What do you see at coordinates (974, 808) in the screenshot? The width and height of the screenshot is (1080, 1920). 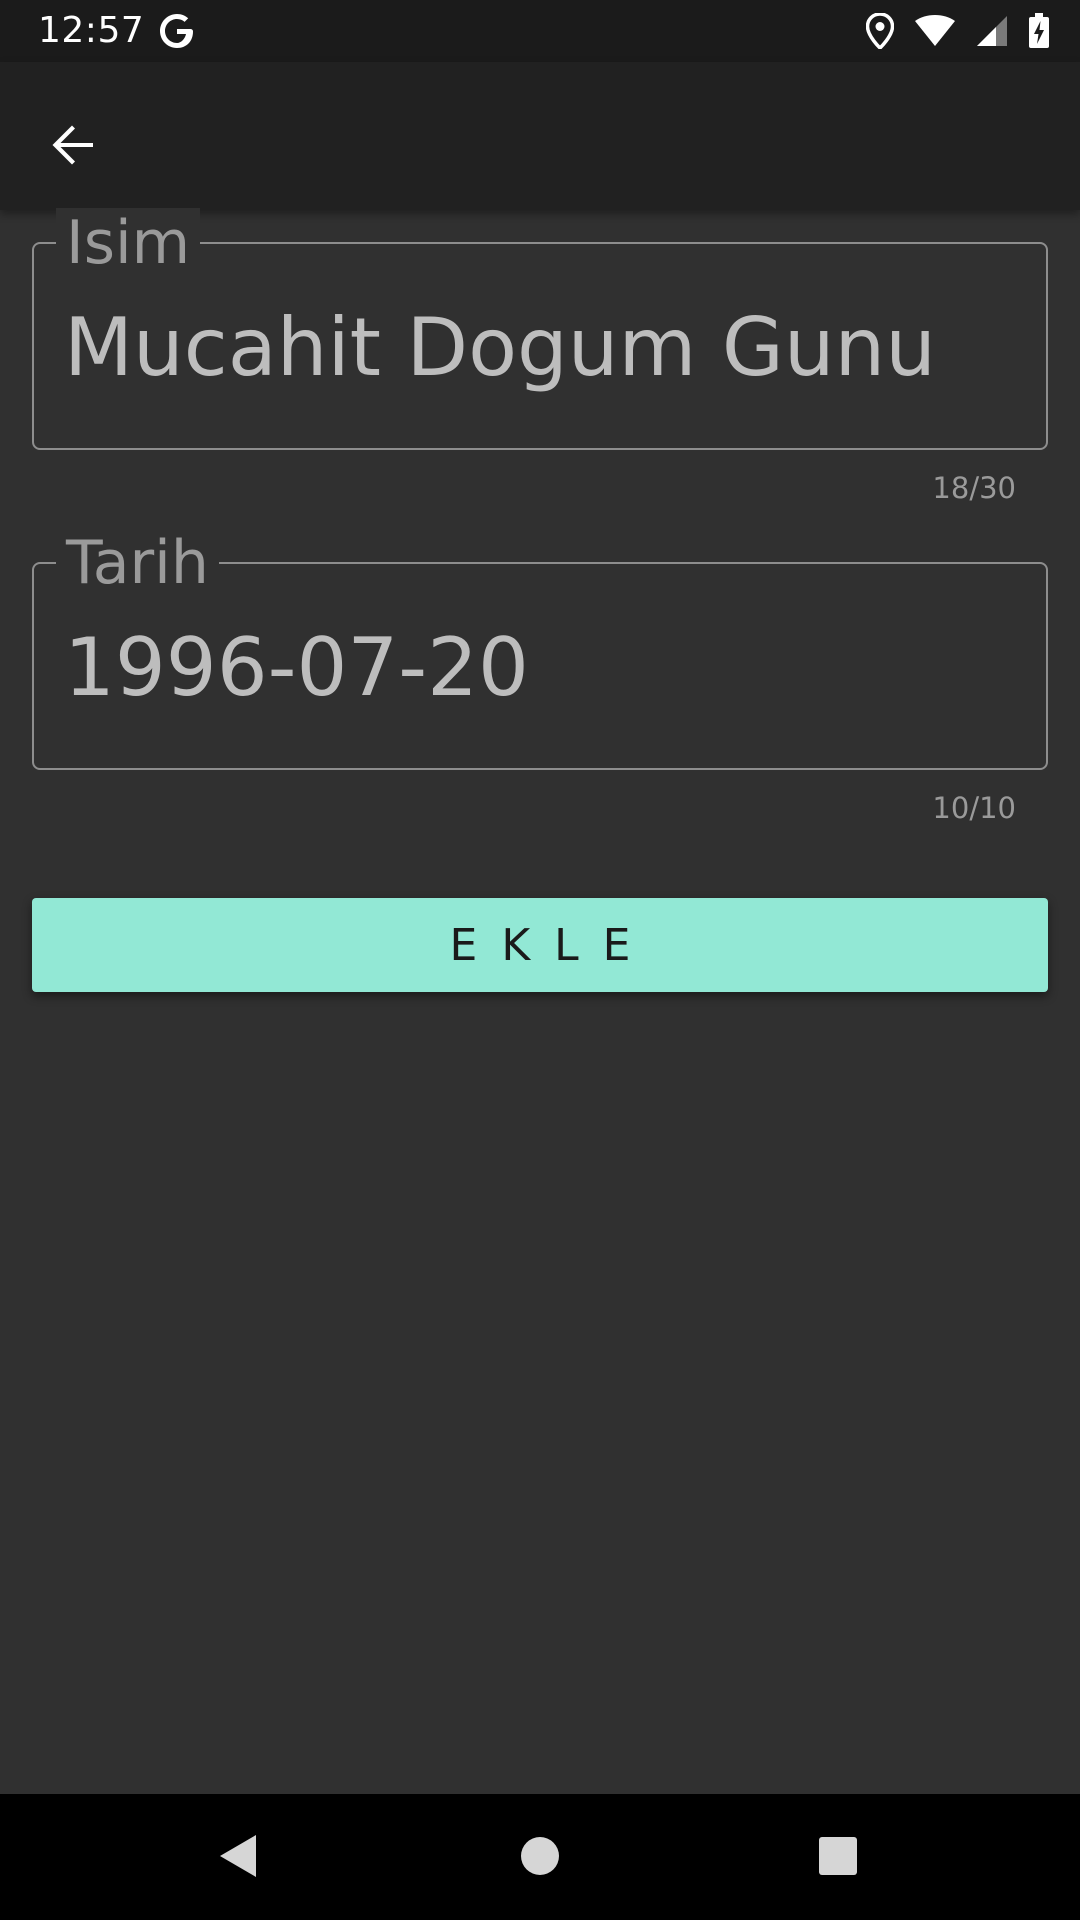 I see `date-char-counter: 10/10` at bounding box center [974, 808].